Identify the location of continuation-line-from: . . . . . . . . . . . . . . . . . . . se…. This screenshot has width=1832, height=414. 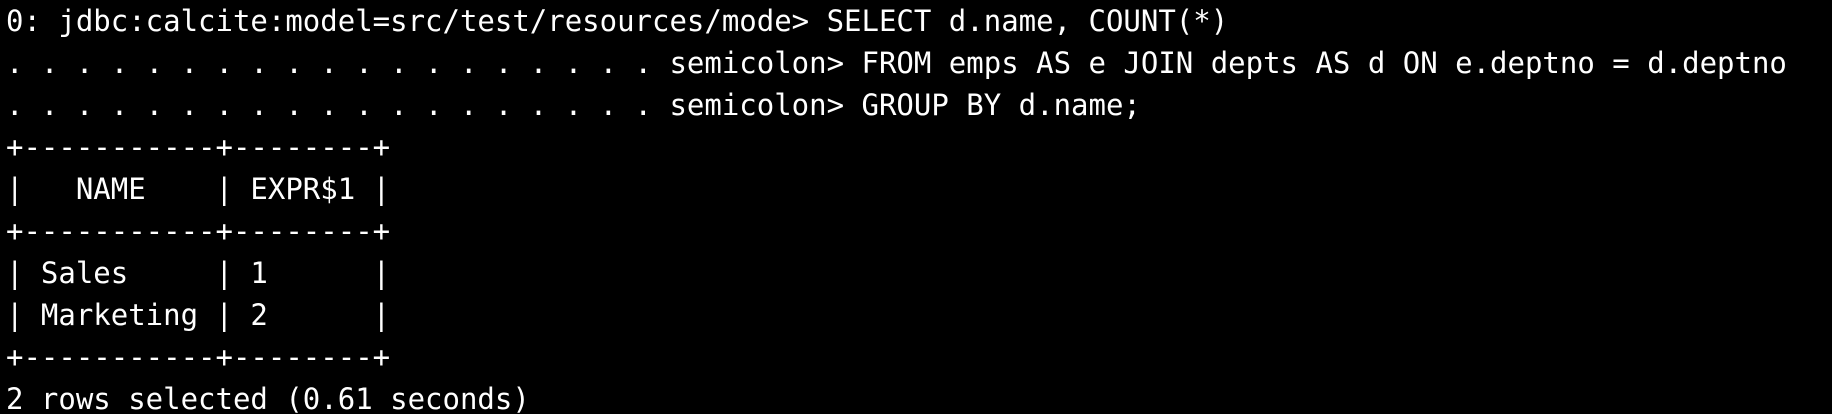
(919, 63).